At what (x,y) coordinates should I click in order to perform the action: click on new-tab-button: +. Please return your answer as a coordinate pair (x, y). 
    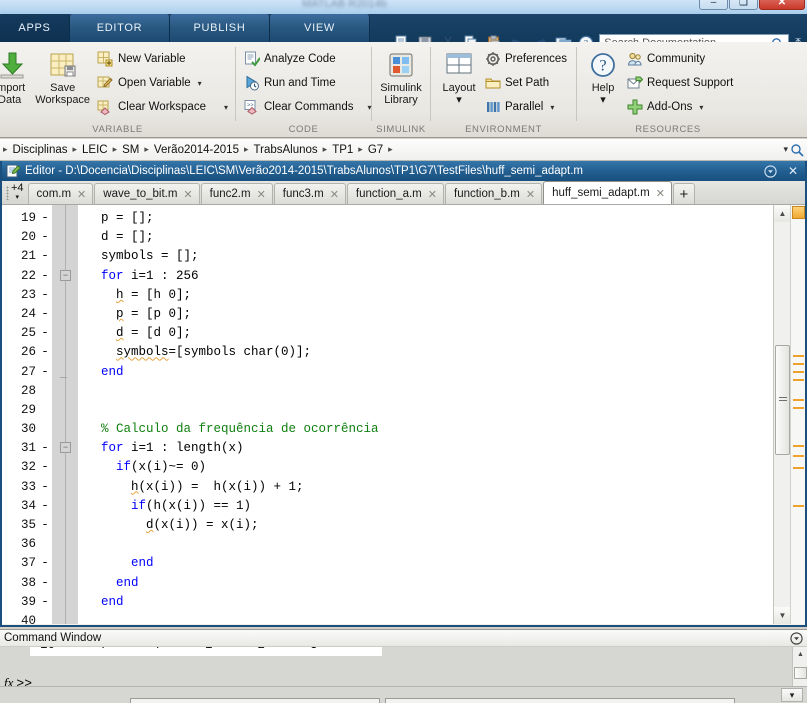
    Looking at the image, I should click on (683, 193).